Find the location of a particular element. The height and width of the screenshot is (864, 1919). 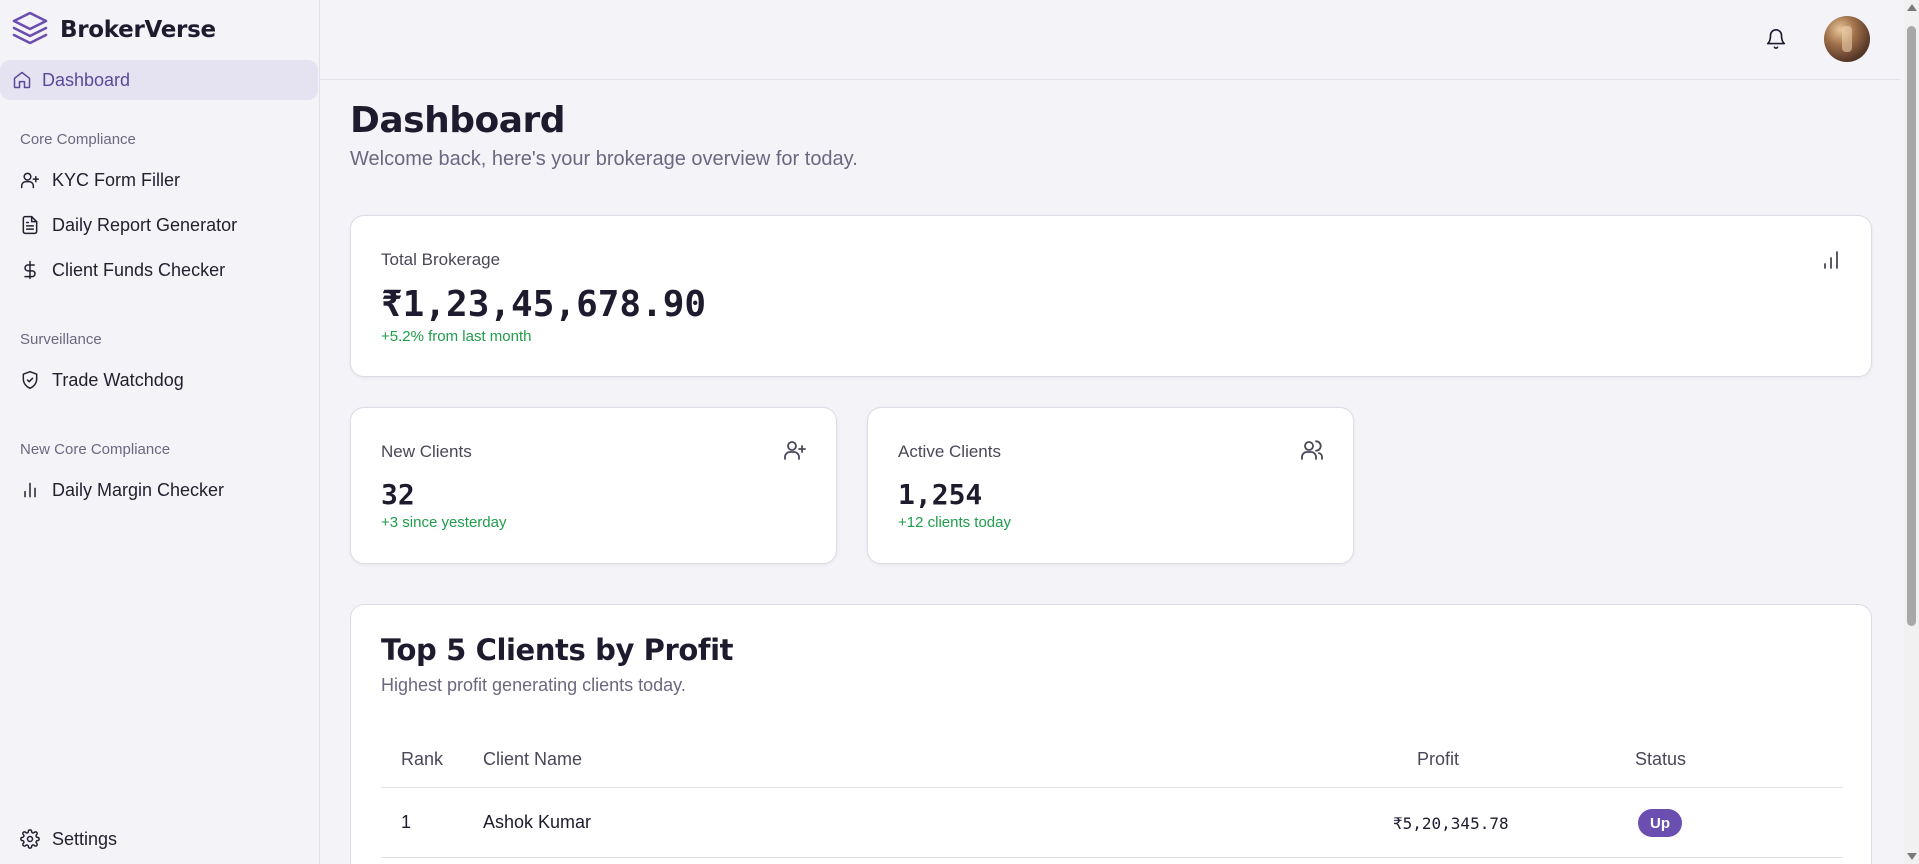

sidebar-item-kyc-form-filler: KYC Form Filler is located at coordinates (100, 180).